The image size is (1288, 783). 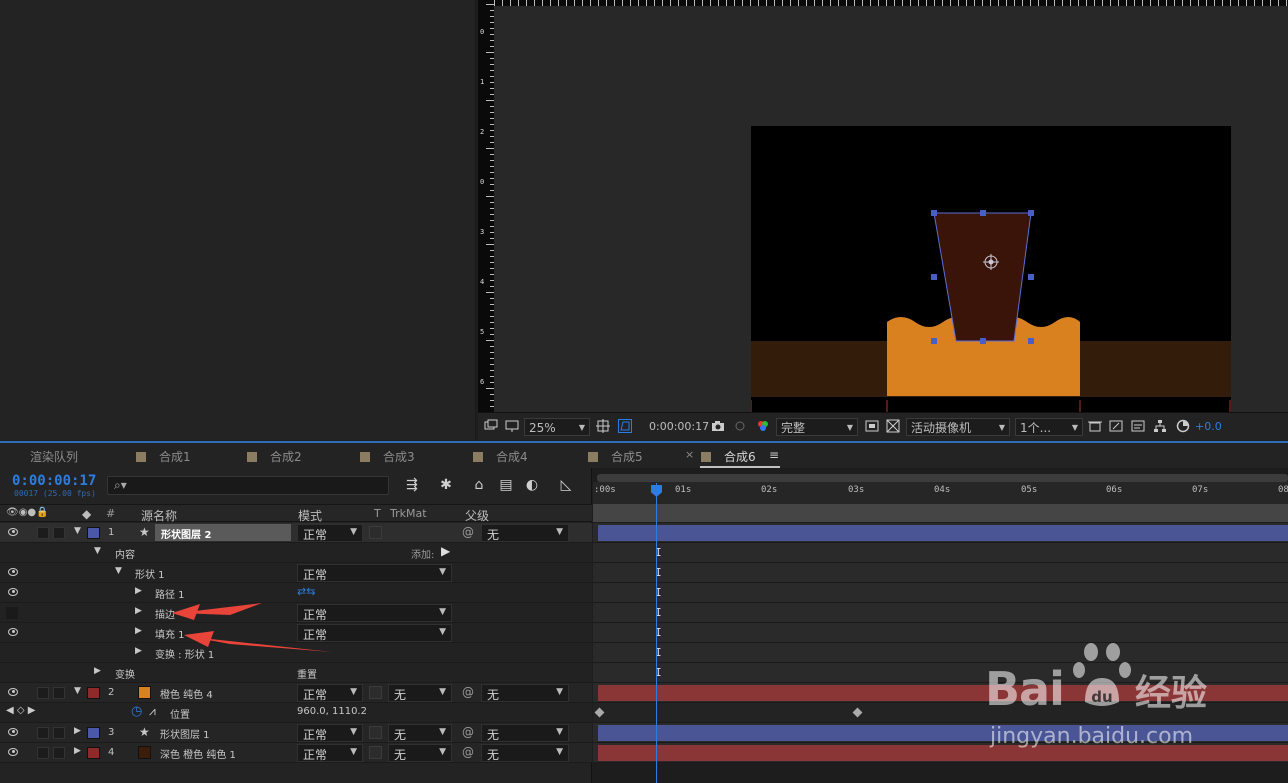 What do you see at coordinates (248, 485) in the screenshot?
I see `layer-search-input: ⌕▾` at bounding box center [248, 485].